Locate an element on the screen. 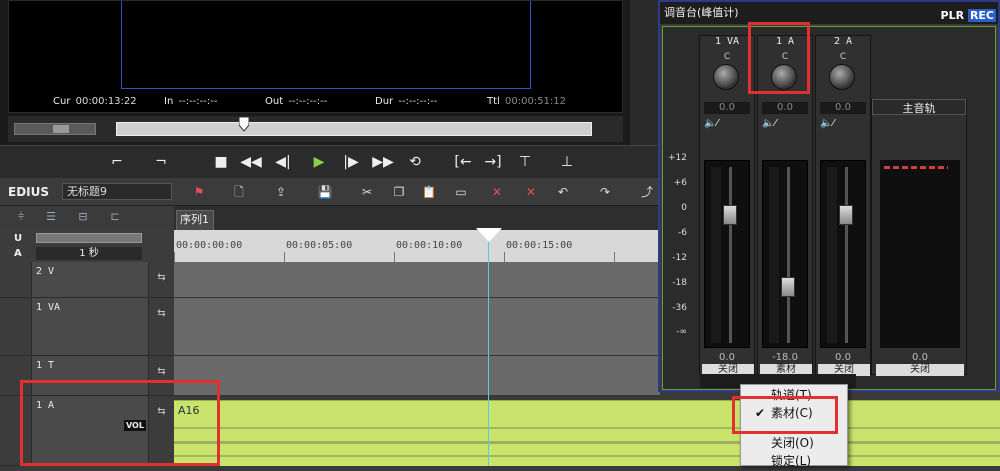 This screenshot has height=471, width=1000. new-icon: 🗋 is located at coordinates (239, 192).